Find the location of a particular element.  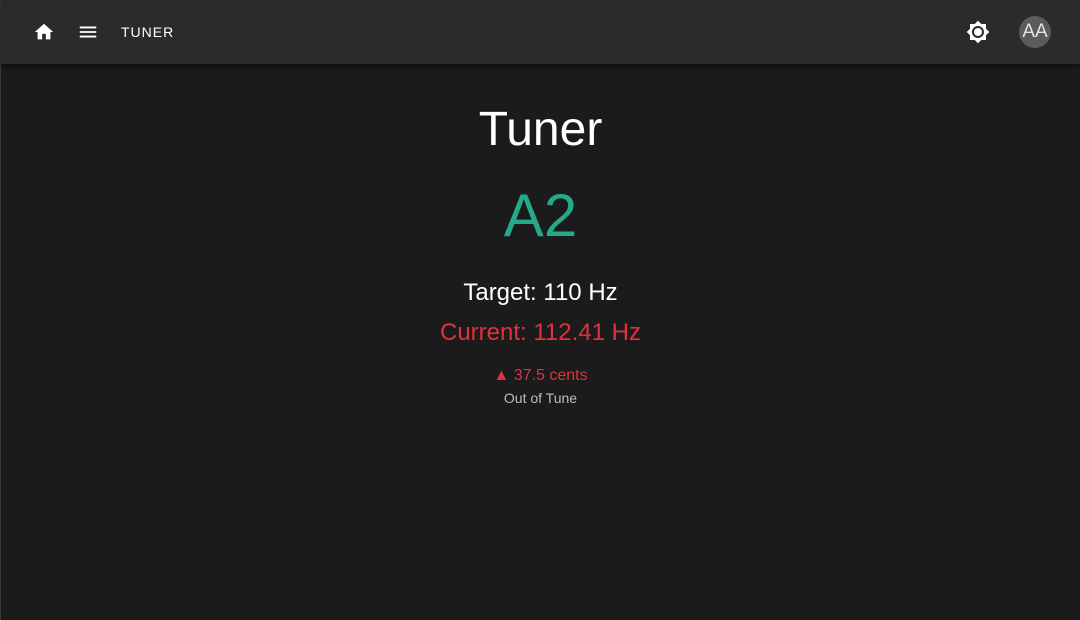

detected-note: A2 is located at coordinates (540, 215).